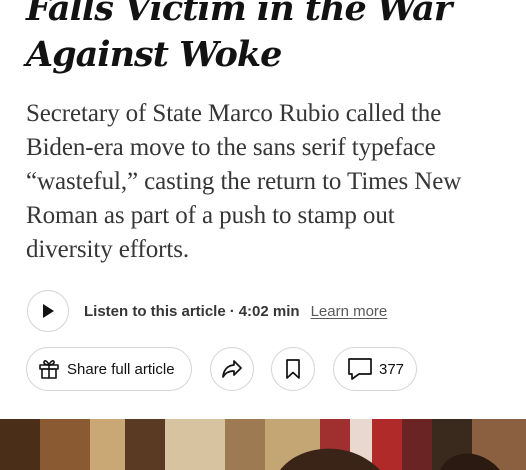  What do you see at coordinates (263, 444) in the screenshot?
I see `article-lead-image` at bounding box center [263, 444].